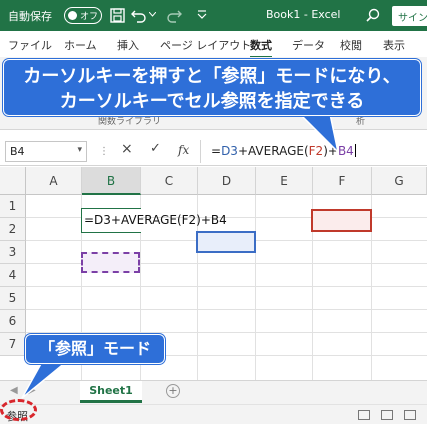 The image size is (427, 424). I want to click on callout-reference-mode-explanation: カーソルキーを押すと「参照」モードになり、 カーソルキーでセル参照を指定できる, so click(212, 87).